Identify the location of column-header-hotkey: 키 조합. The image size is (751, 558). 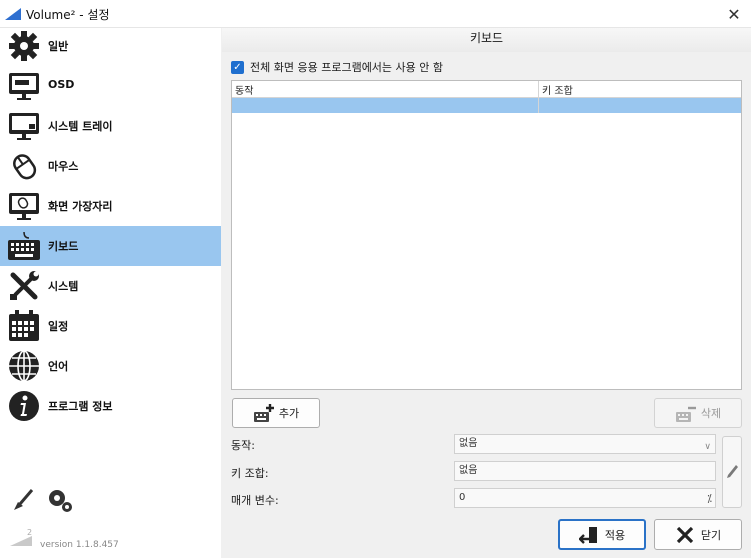
(557, 89).